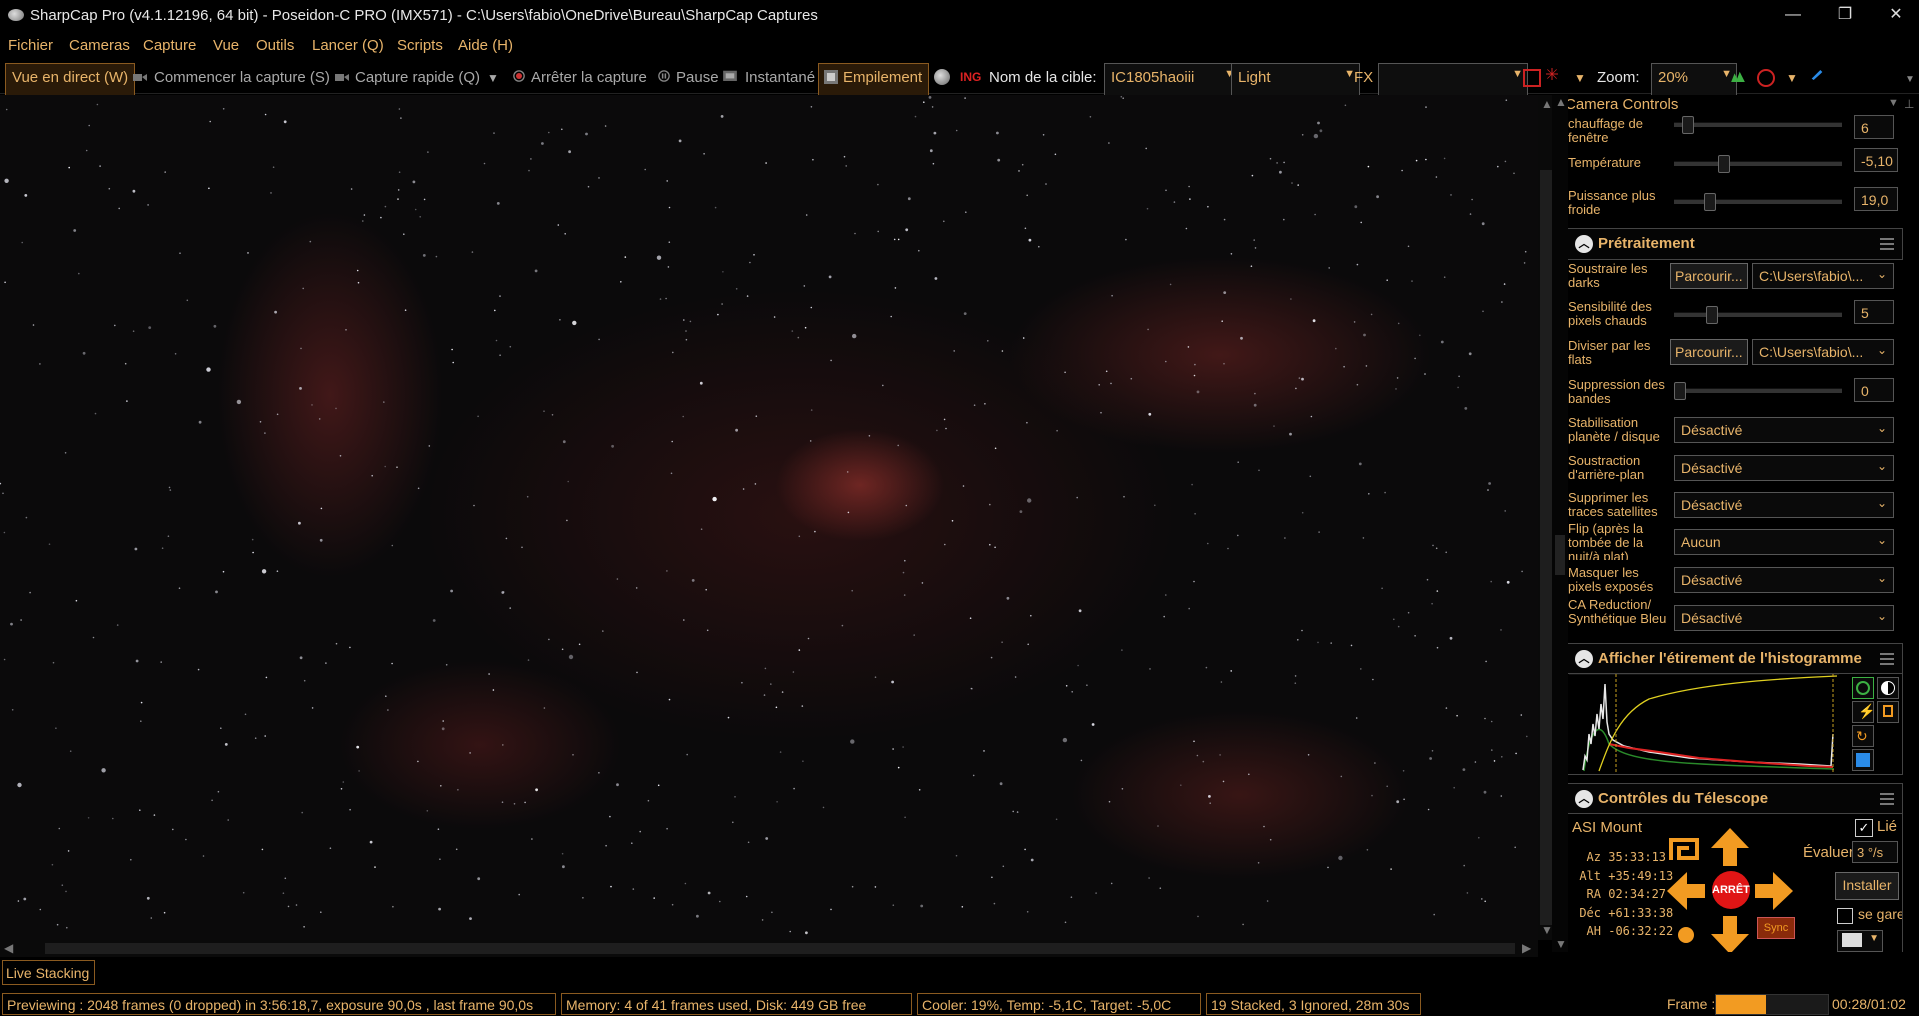  Describe the element at coordinates (1910, 79) in the screenshot. I see `toolbar-overflow-icon: ▼` at that location.